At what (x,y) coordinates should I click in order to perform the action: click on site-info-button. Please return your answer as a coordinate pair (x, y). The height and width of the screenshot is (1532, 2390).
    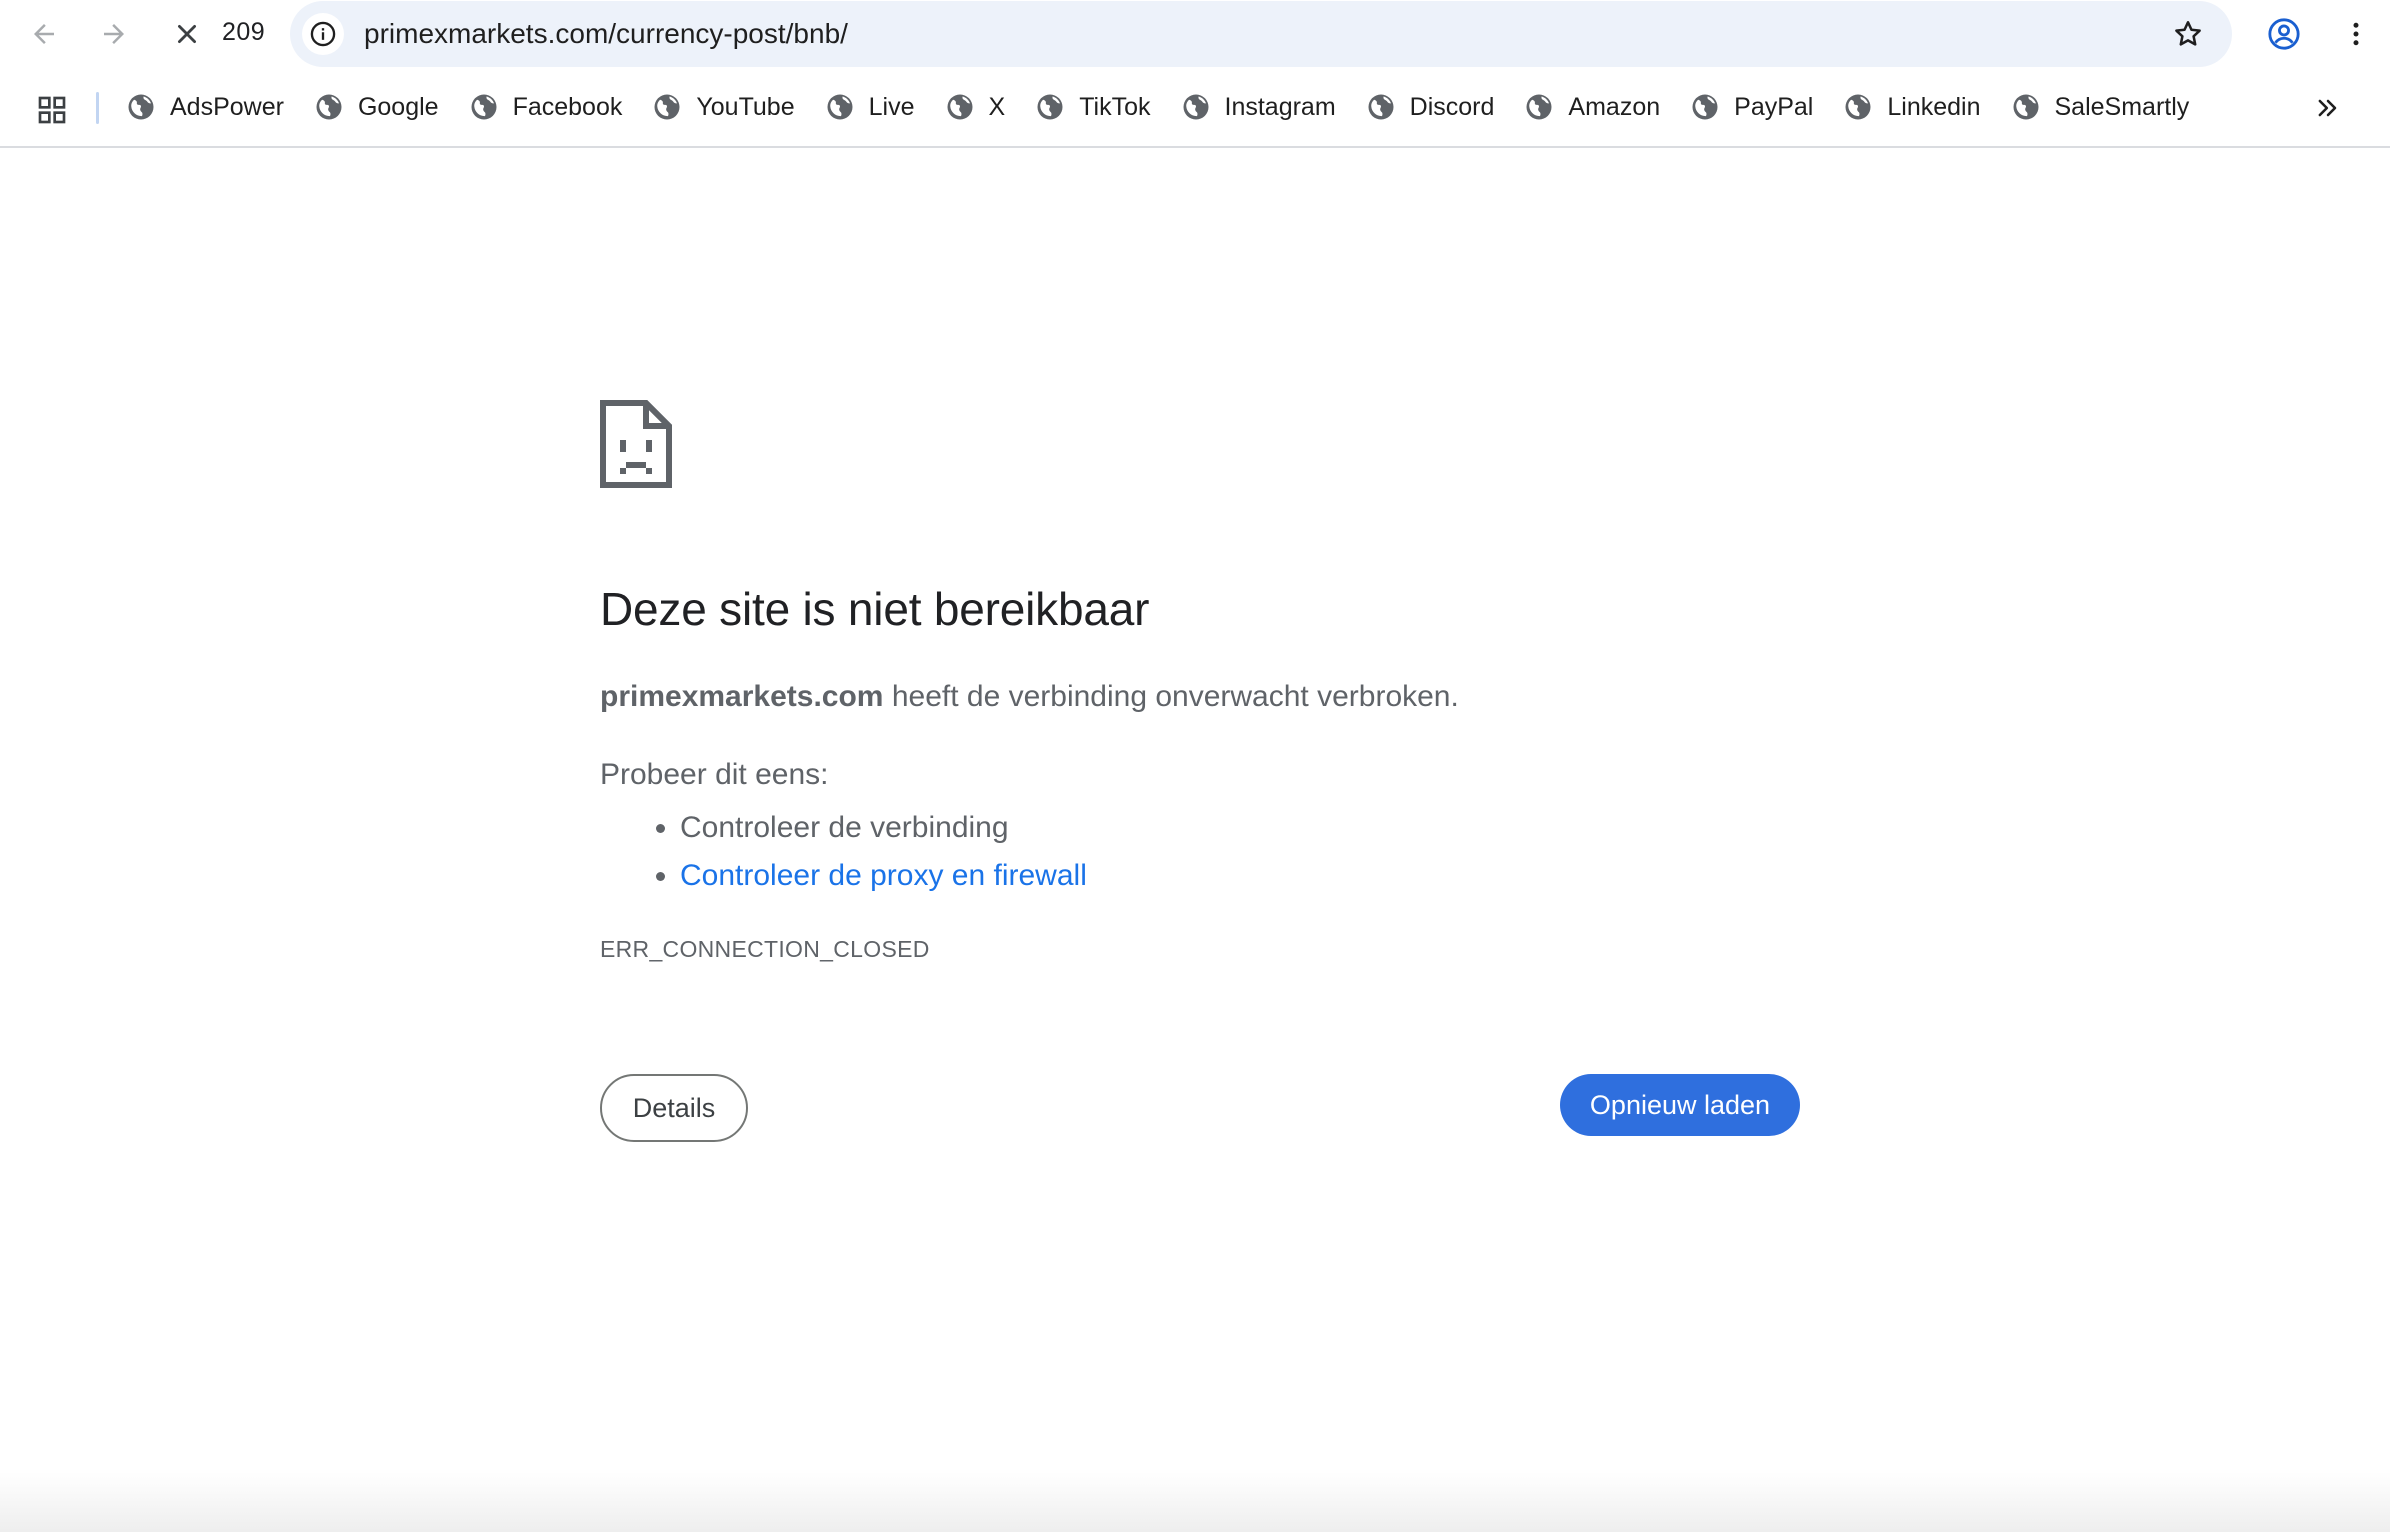
    Looking at the image, I should click on (323, 34).